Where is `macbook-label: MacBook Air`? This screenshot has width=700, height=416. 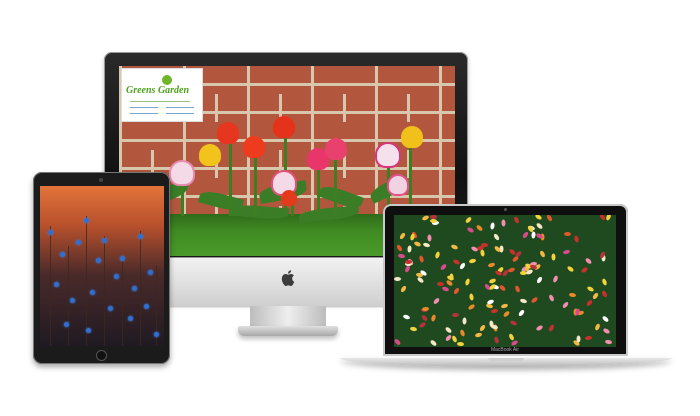 macbook-label: MacBook Air is located at coordinates (505, 350).